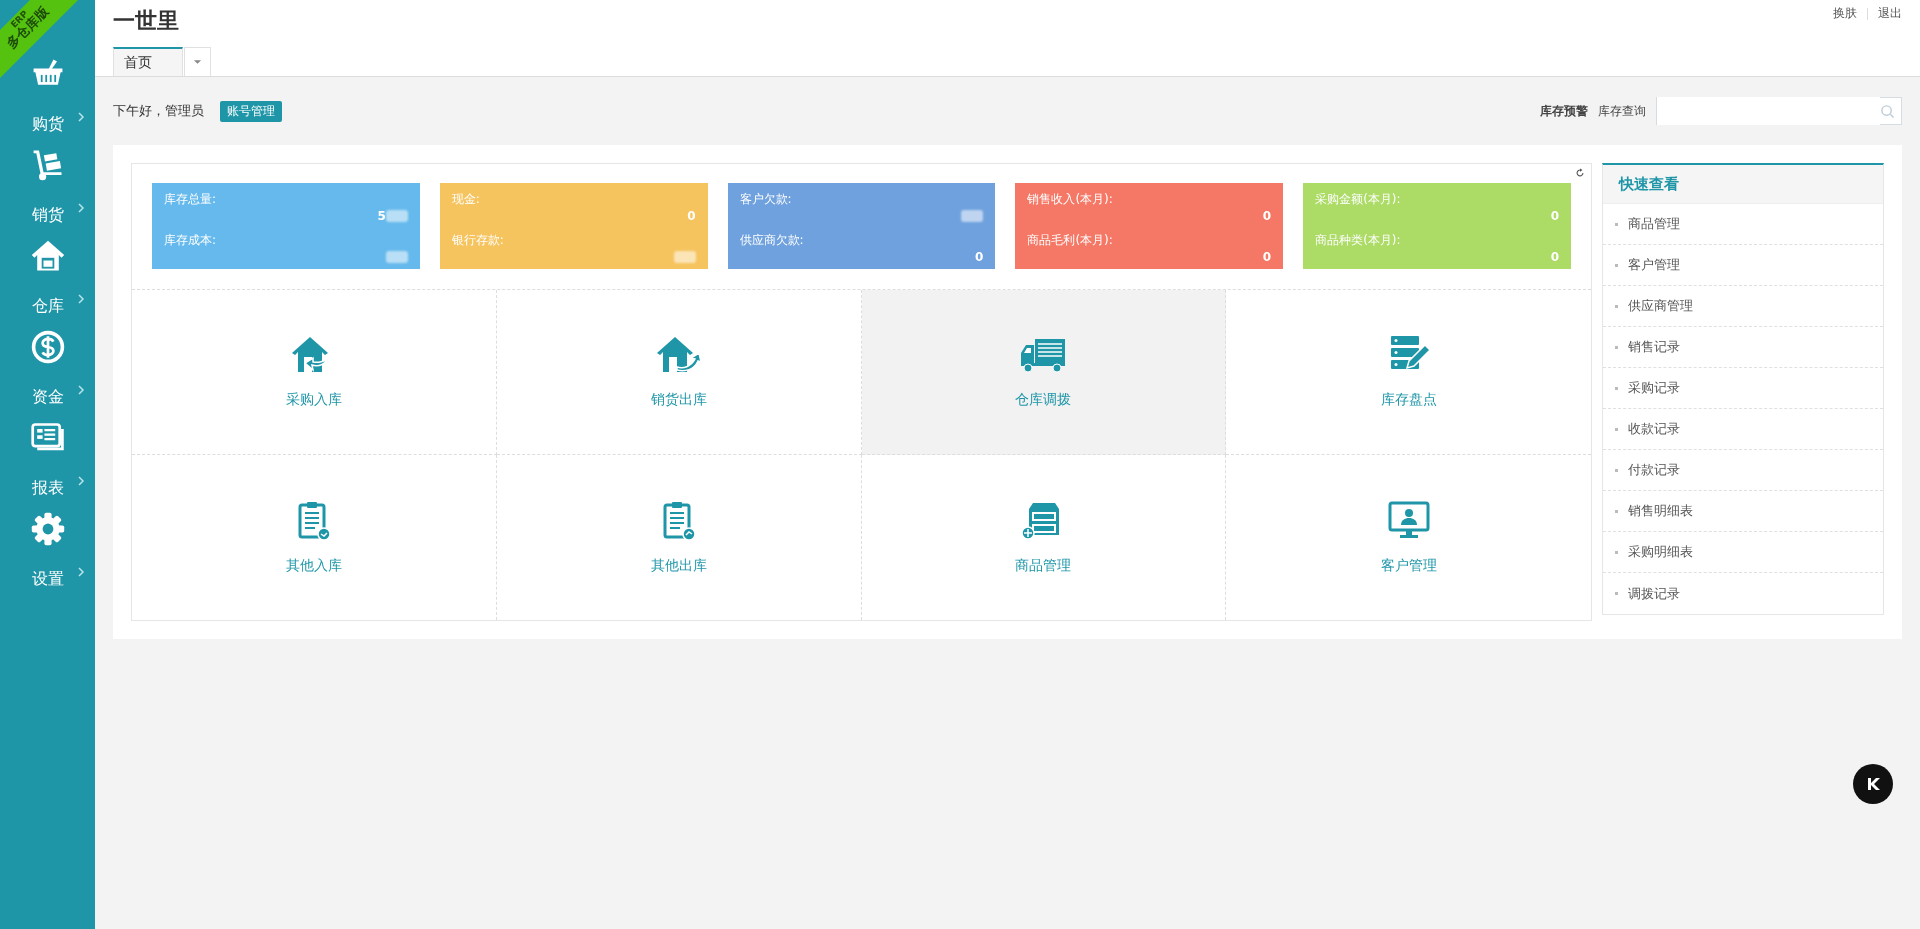 The image size is (1920, 929). I want to click on stat-label: 现金:, so click(466, 199).